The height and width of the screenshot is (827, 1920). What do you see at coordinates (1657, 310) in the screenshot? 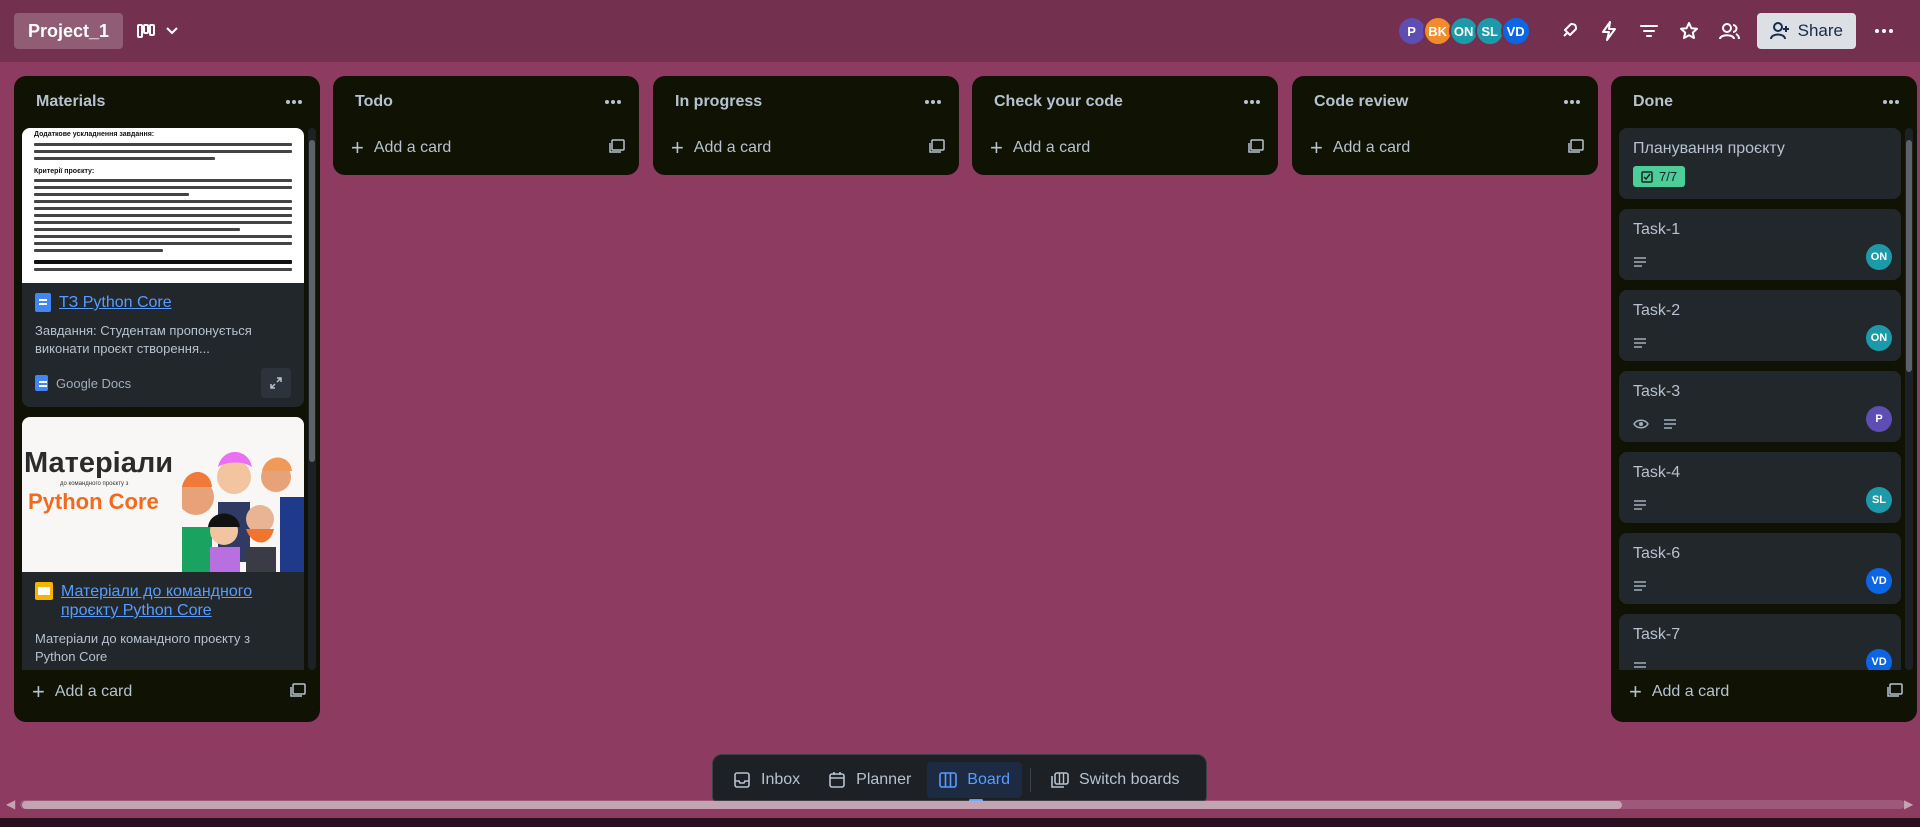
I see `card-title: Task-2` at bounding box center [1657, 310].